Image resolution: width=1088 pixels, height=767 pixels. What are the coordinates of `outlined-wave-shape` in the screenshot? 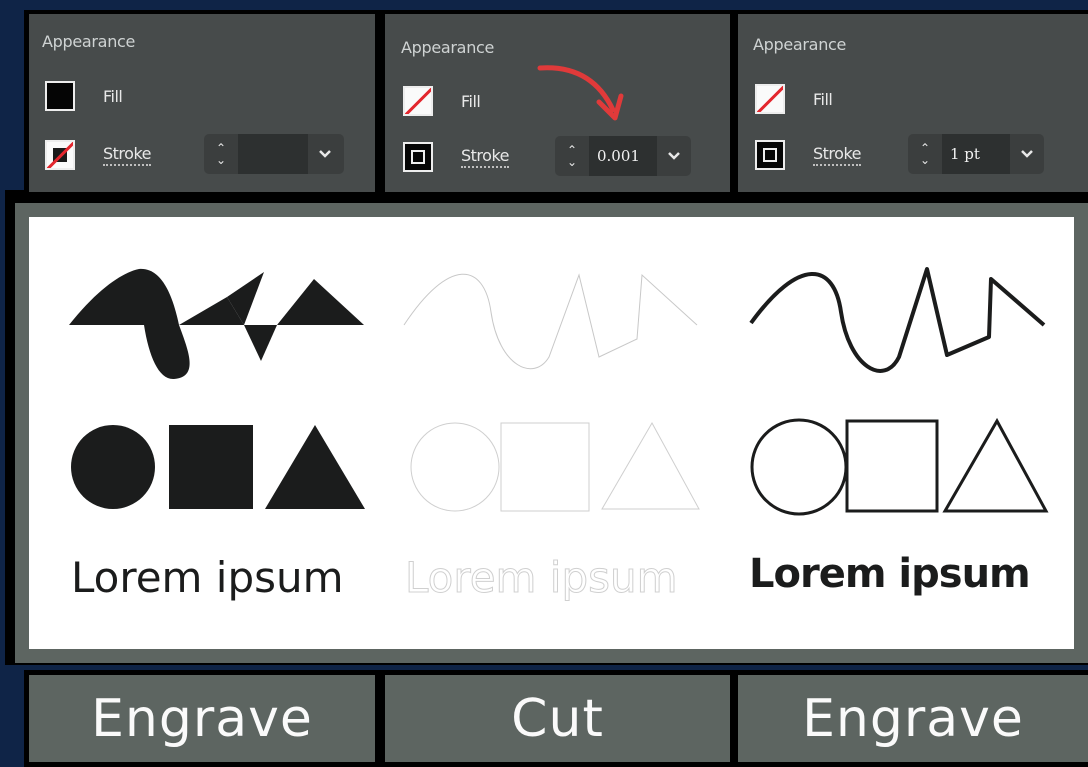 It's located at (897, 320).